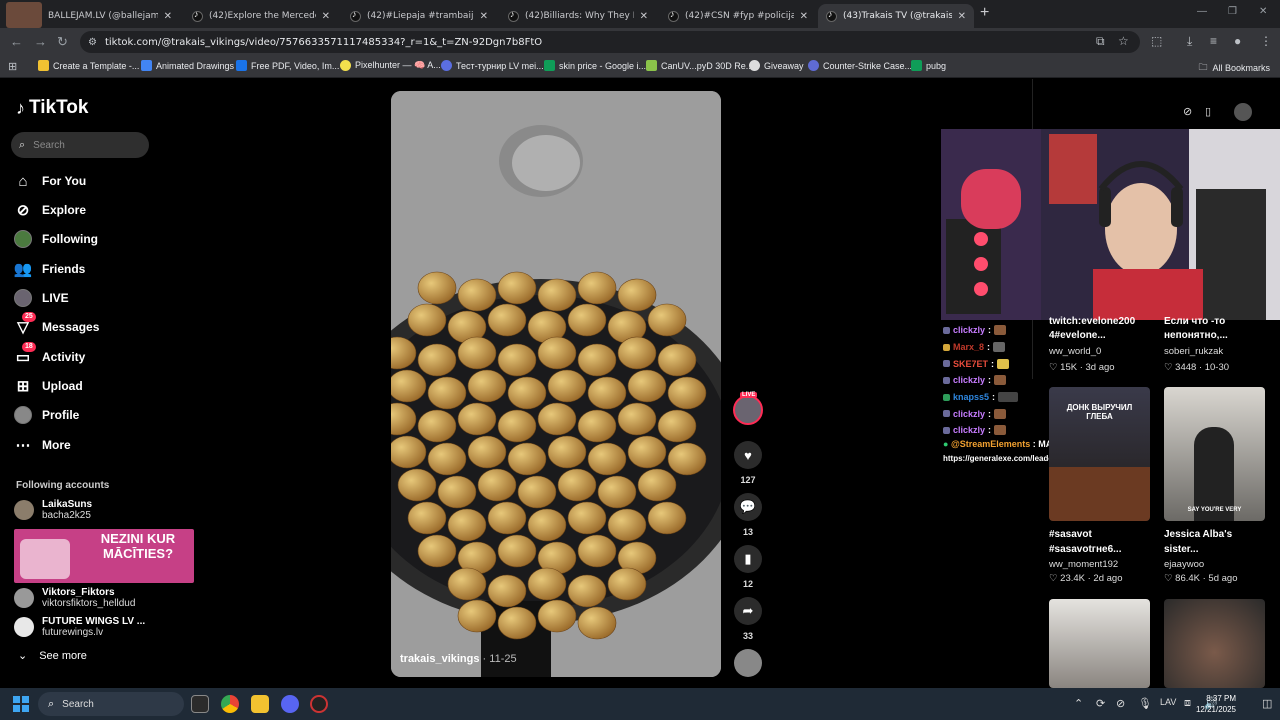 The image size is (1280, 720). Describe the element at coordinates (1202, 11) in the screenshot. I see `minimize-icon: —` at that location.